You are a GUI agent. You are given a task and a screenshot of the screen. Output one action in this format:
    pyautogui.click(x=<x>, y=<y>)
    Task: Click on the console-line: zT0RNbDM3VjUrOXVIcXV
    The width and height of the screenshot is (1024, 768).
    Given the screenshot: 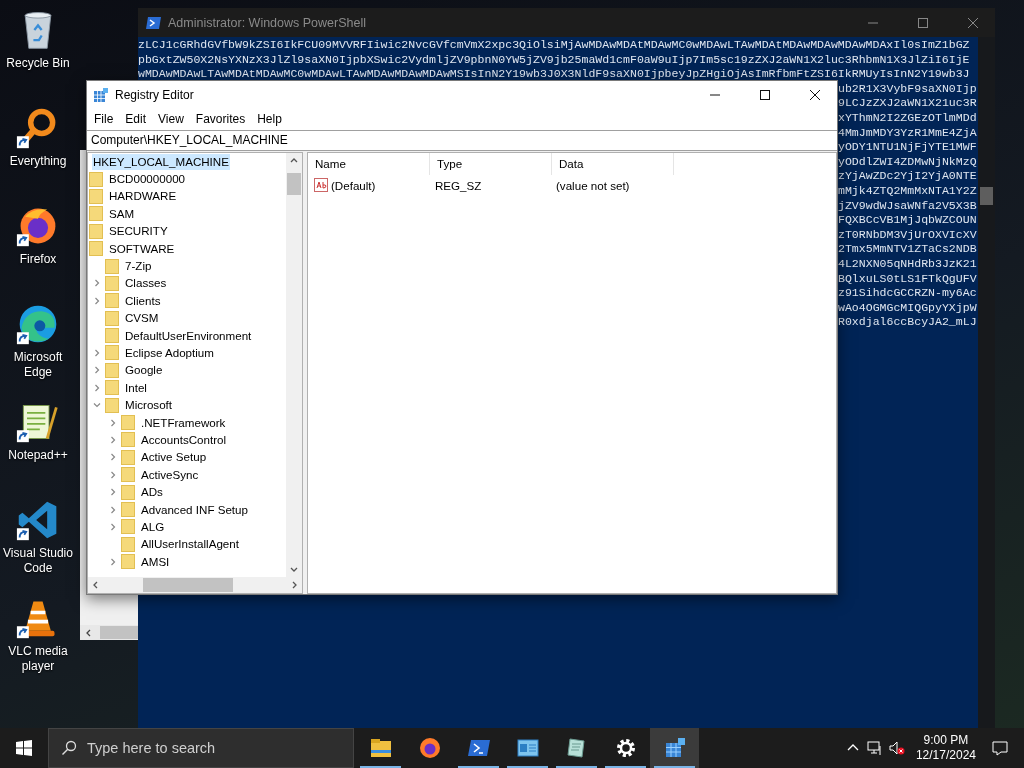 What is the action you would take?
    pyautogui.click(x=908, y=235)
    